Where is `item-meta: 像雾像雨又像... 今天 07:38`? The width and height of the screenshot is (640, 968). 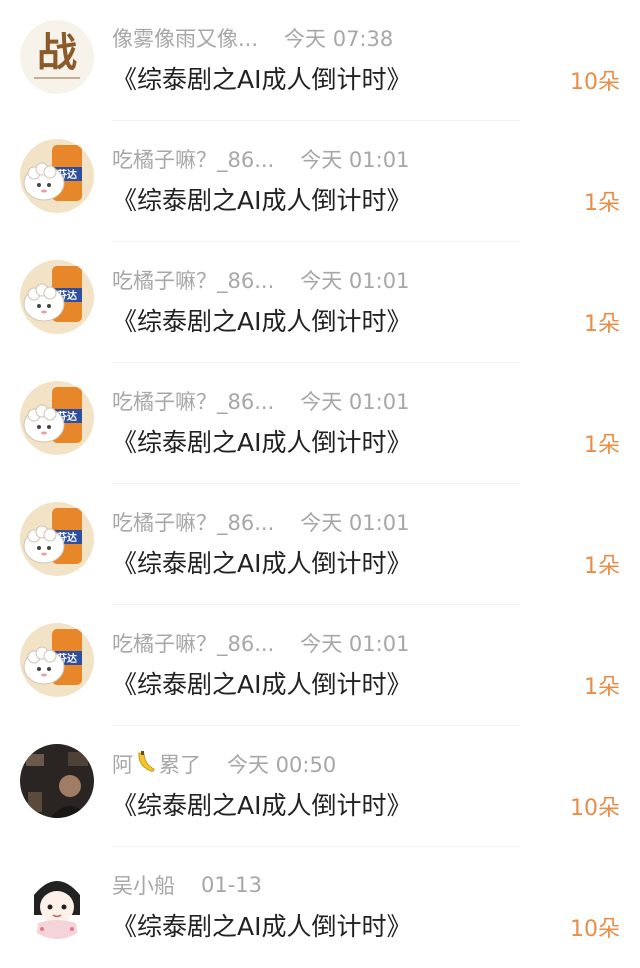 item-meta: 像雾像雨又像... 今天 07:38 is located at coordinates (252, 38).